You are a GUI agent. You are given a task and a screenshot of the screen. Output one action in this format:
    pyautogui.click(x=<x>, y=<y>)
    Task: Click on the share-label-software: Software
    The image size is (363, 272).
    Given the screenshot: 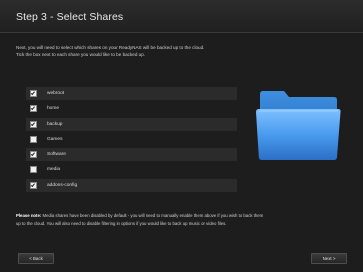 What is the action you would take?
    pyautogui.click(x=56, y=155)
    